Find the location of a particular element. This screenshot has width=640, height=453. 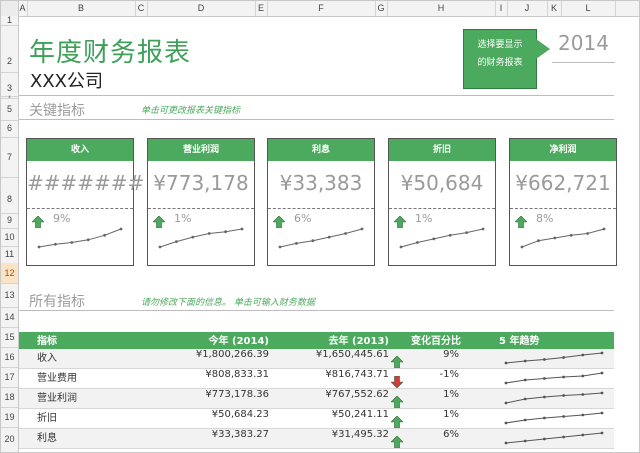

cell-change-pct: 9% is located at coordinates (439, 354).